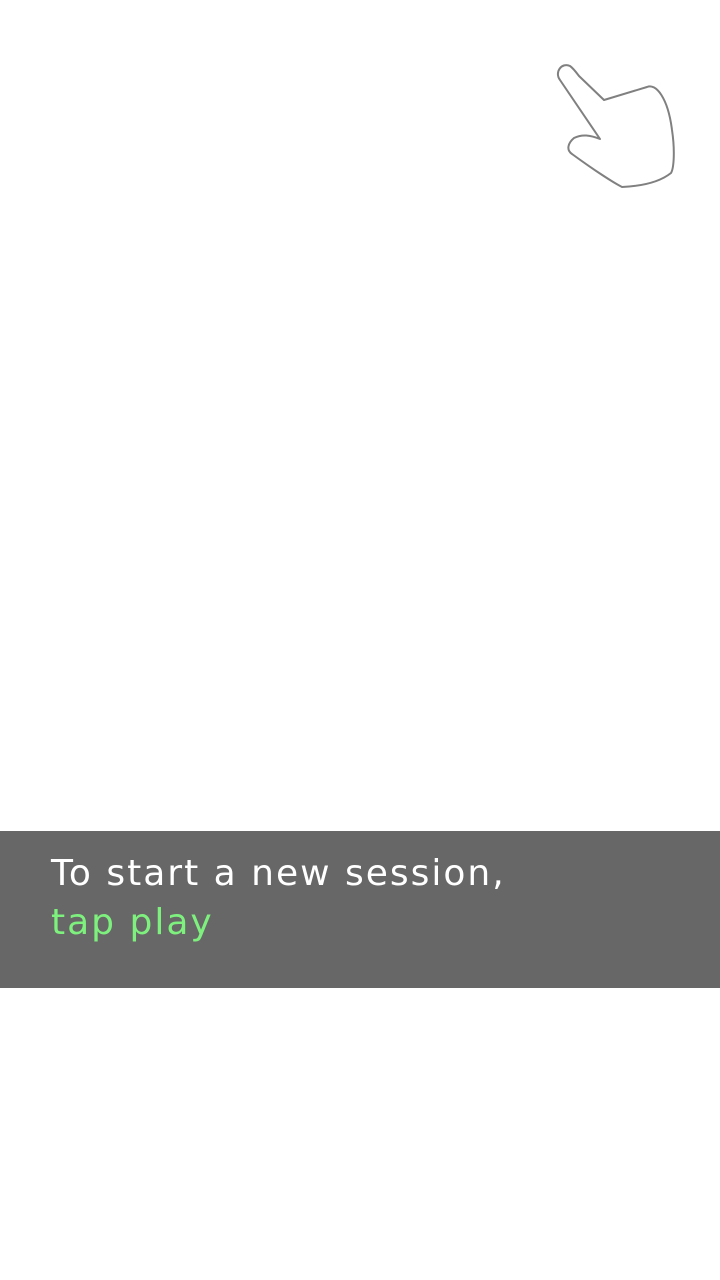  What do you see at coordinates (616, 126) in the screenshot?
I see `hand-pointer-icon` at bounding box center [616, 126].